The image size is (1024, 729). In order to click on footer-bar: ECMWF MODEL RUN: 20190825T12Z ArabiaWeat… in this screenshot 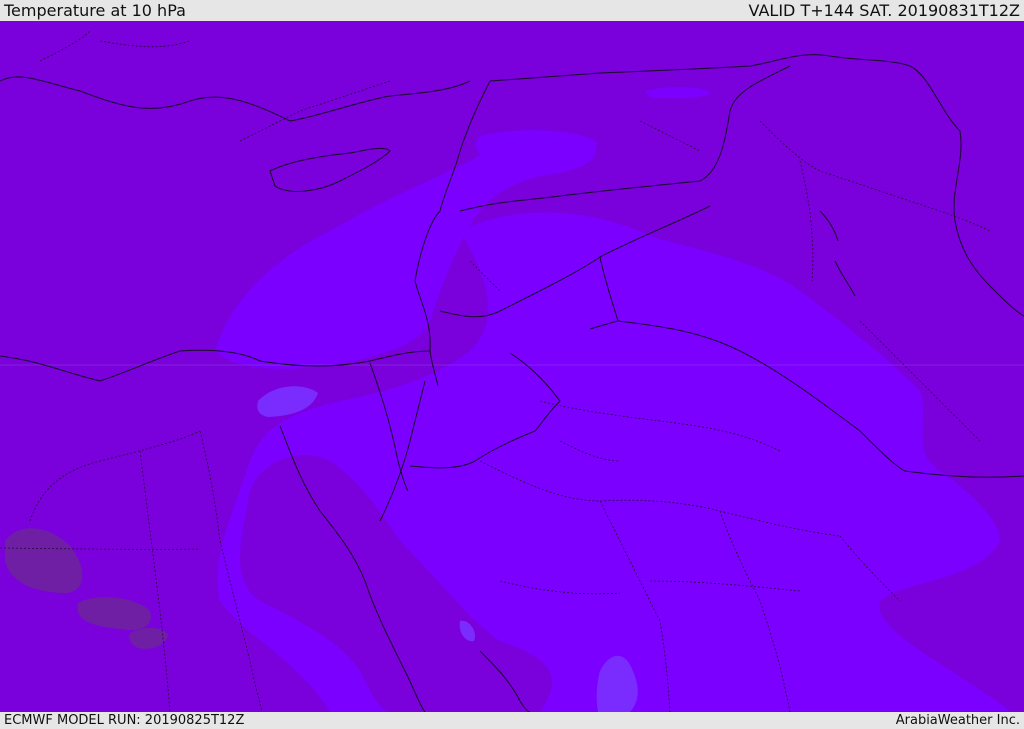, I will do `click(512, 720)`.